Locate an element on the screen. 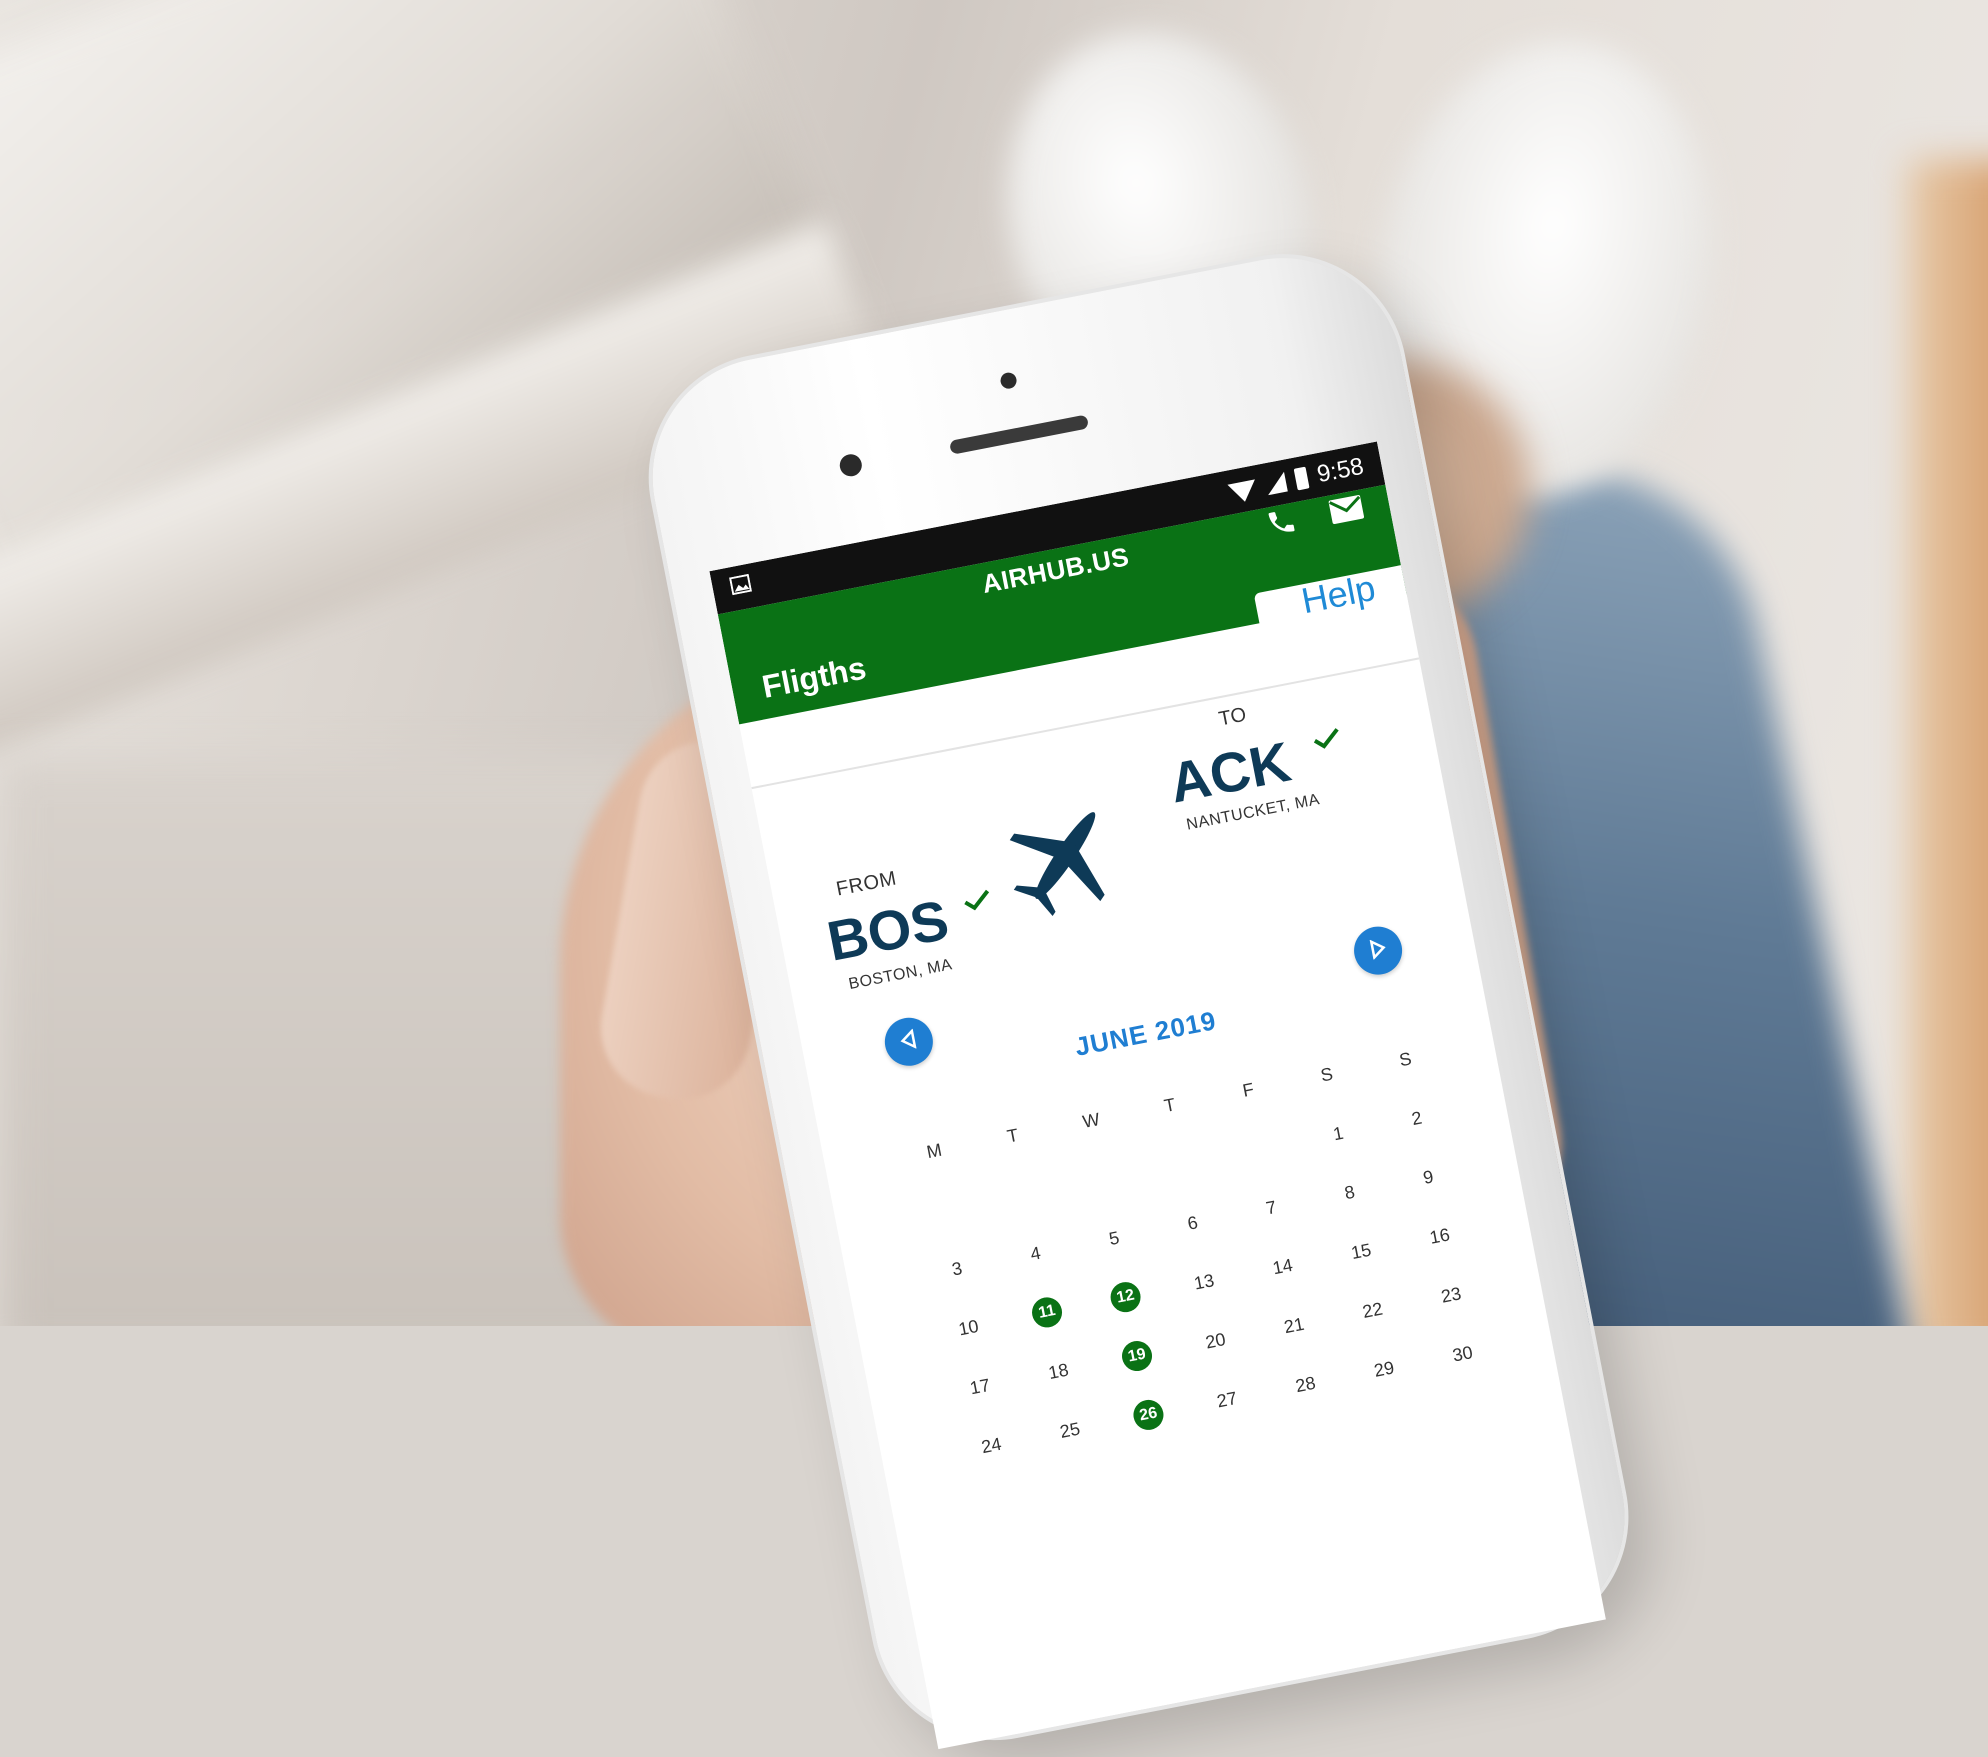 The width and height of the screenshot is (1988, 1757). signal-icon is located at coordinates (1276, 483).